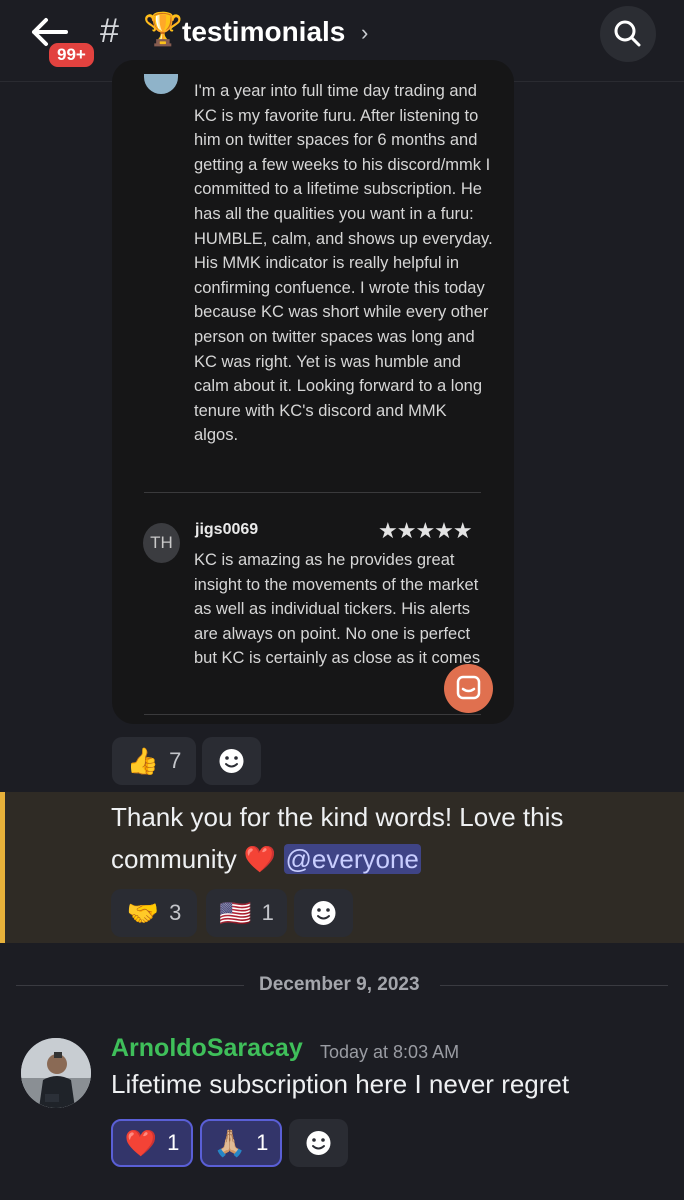  I want to click on message-timestamp: Today at 8:03 AM, so click(390, 1052).